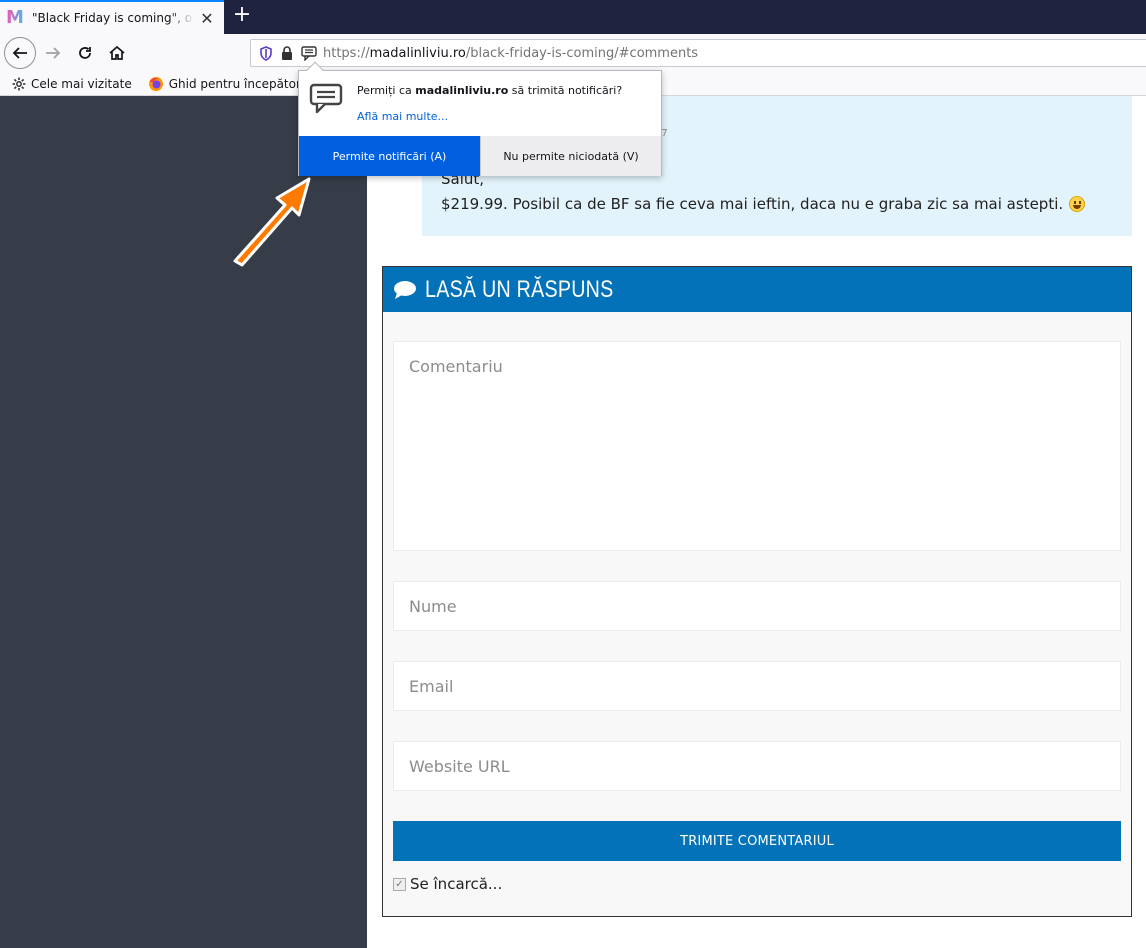 The image size is (1146, 948). I want to click on comment-textarea: Comentariu, so click(757, 446).